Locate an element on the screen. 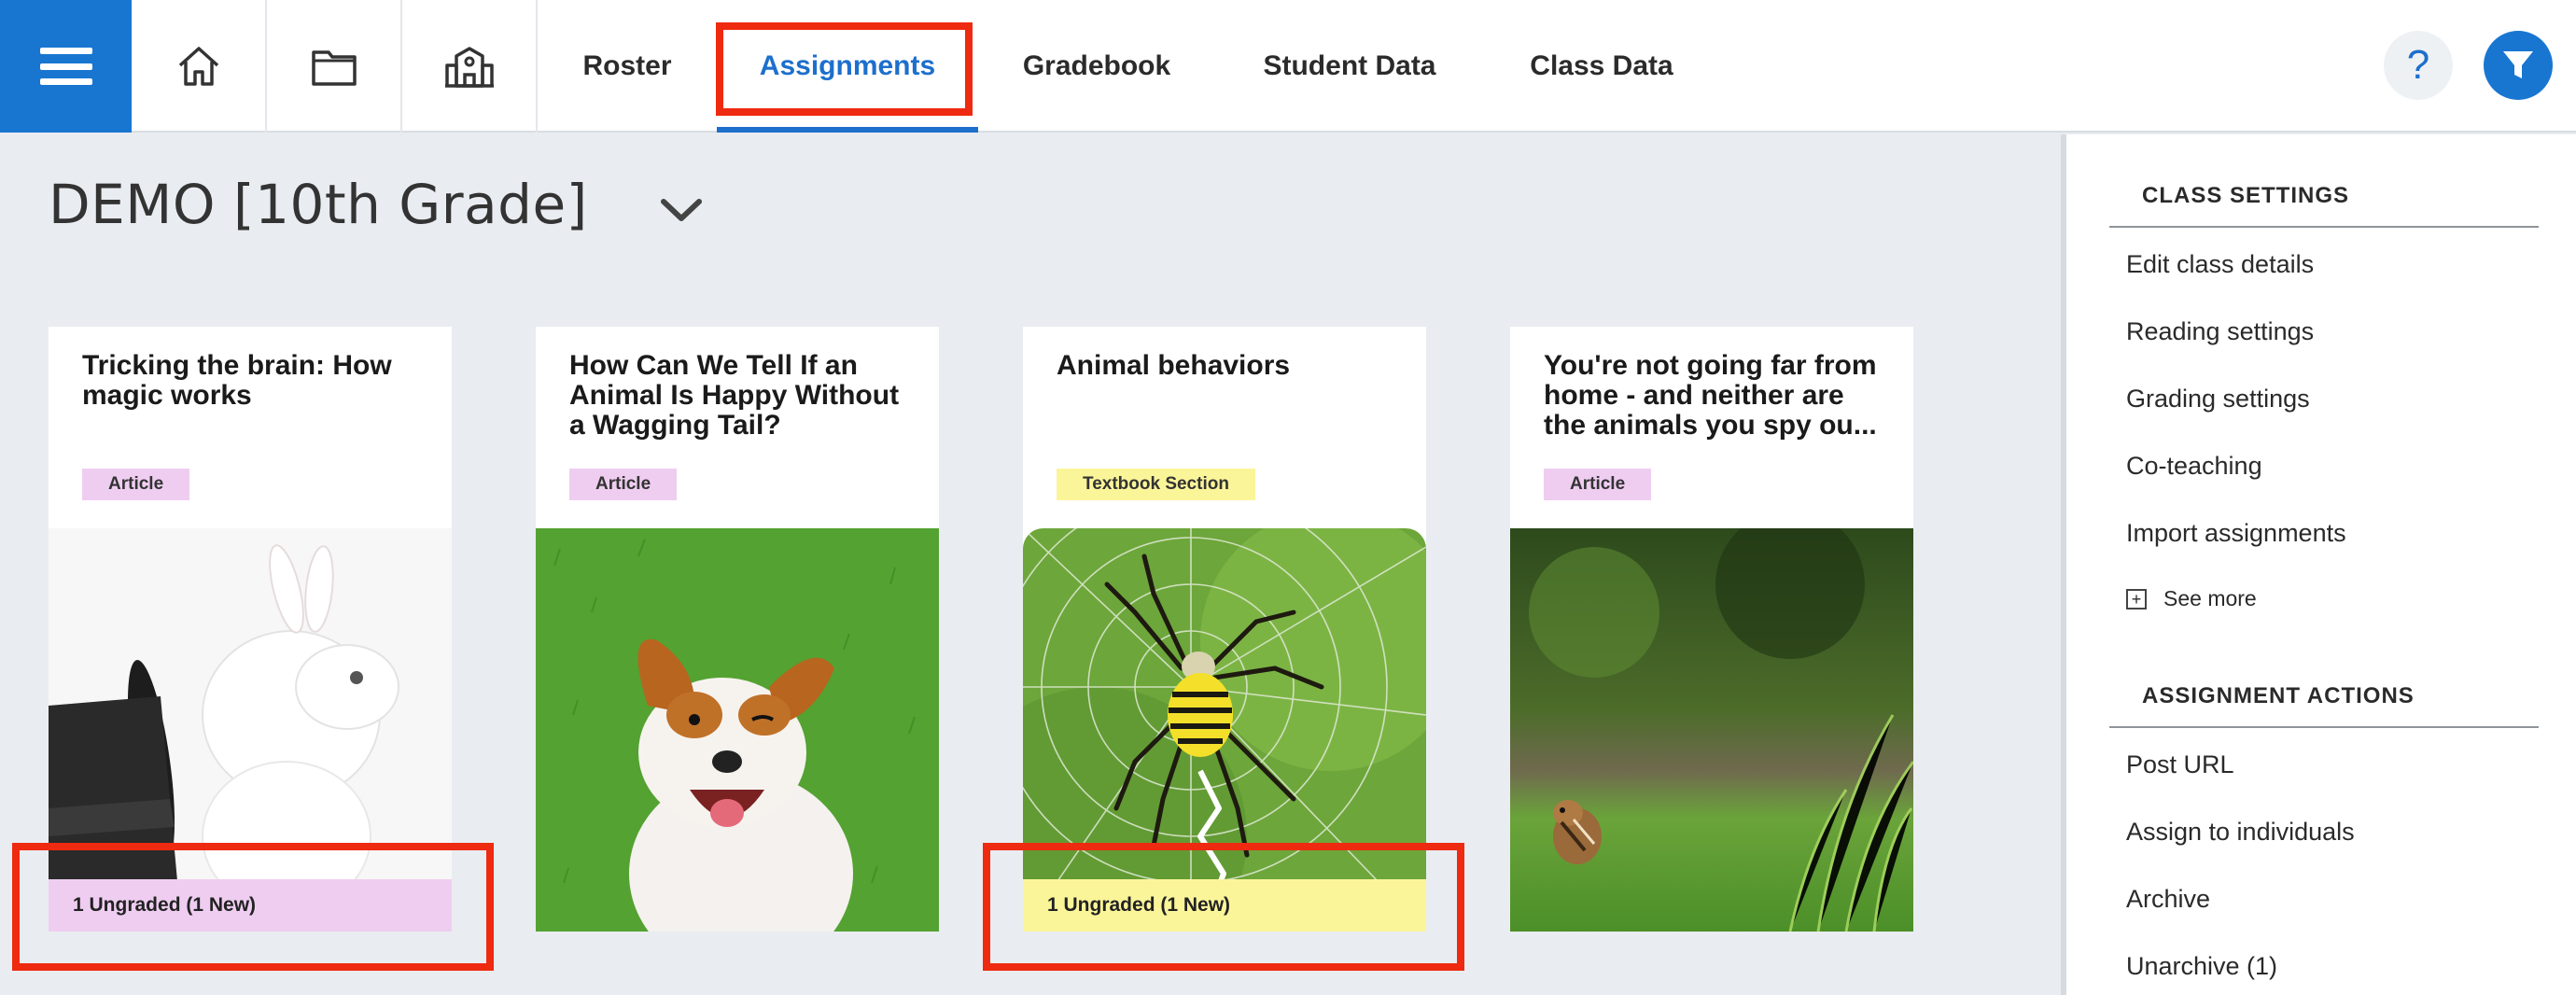  edit-class-details-link: Edit class details is located at coordinates (2220, 264).